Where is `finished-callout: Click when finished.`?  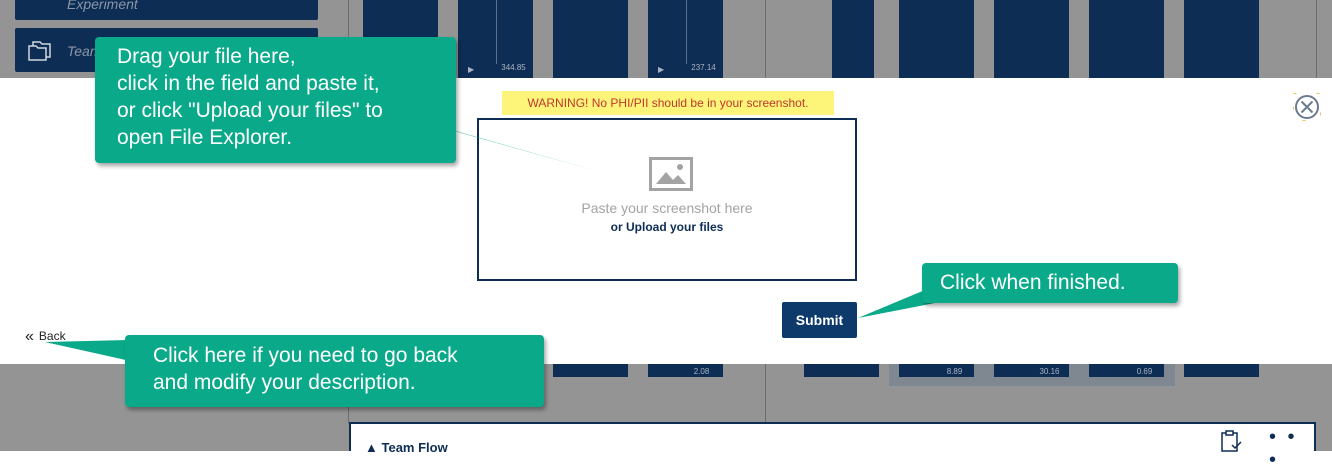 finished-callout: Click when finished. is located at coordinates (1050, 283).